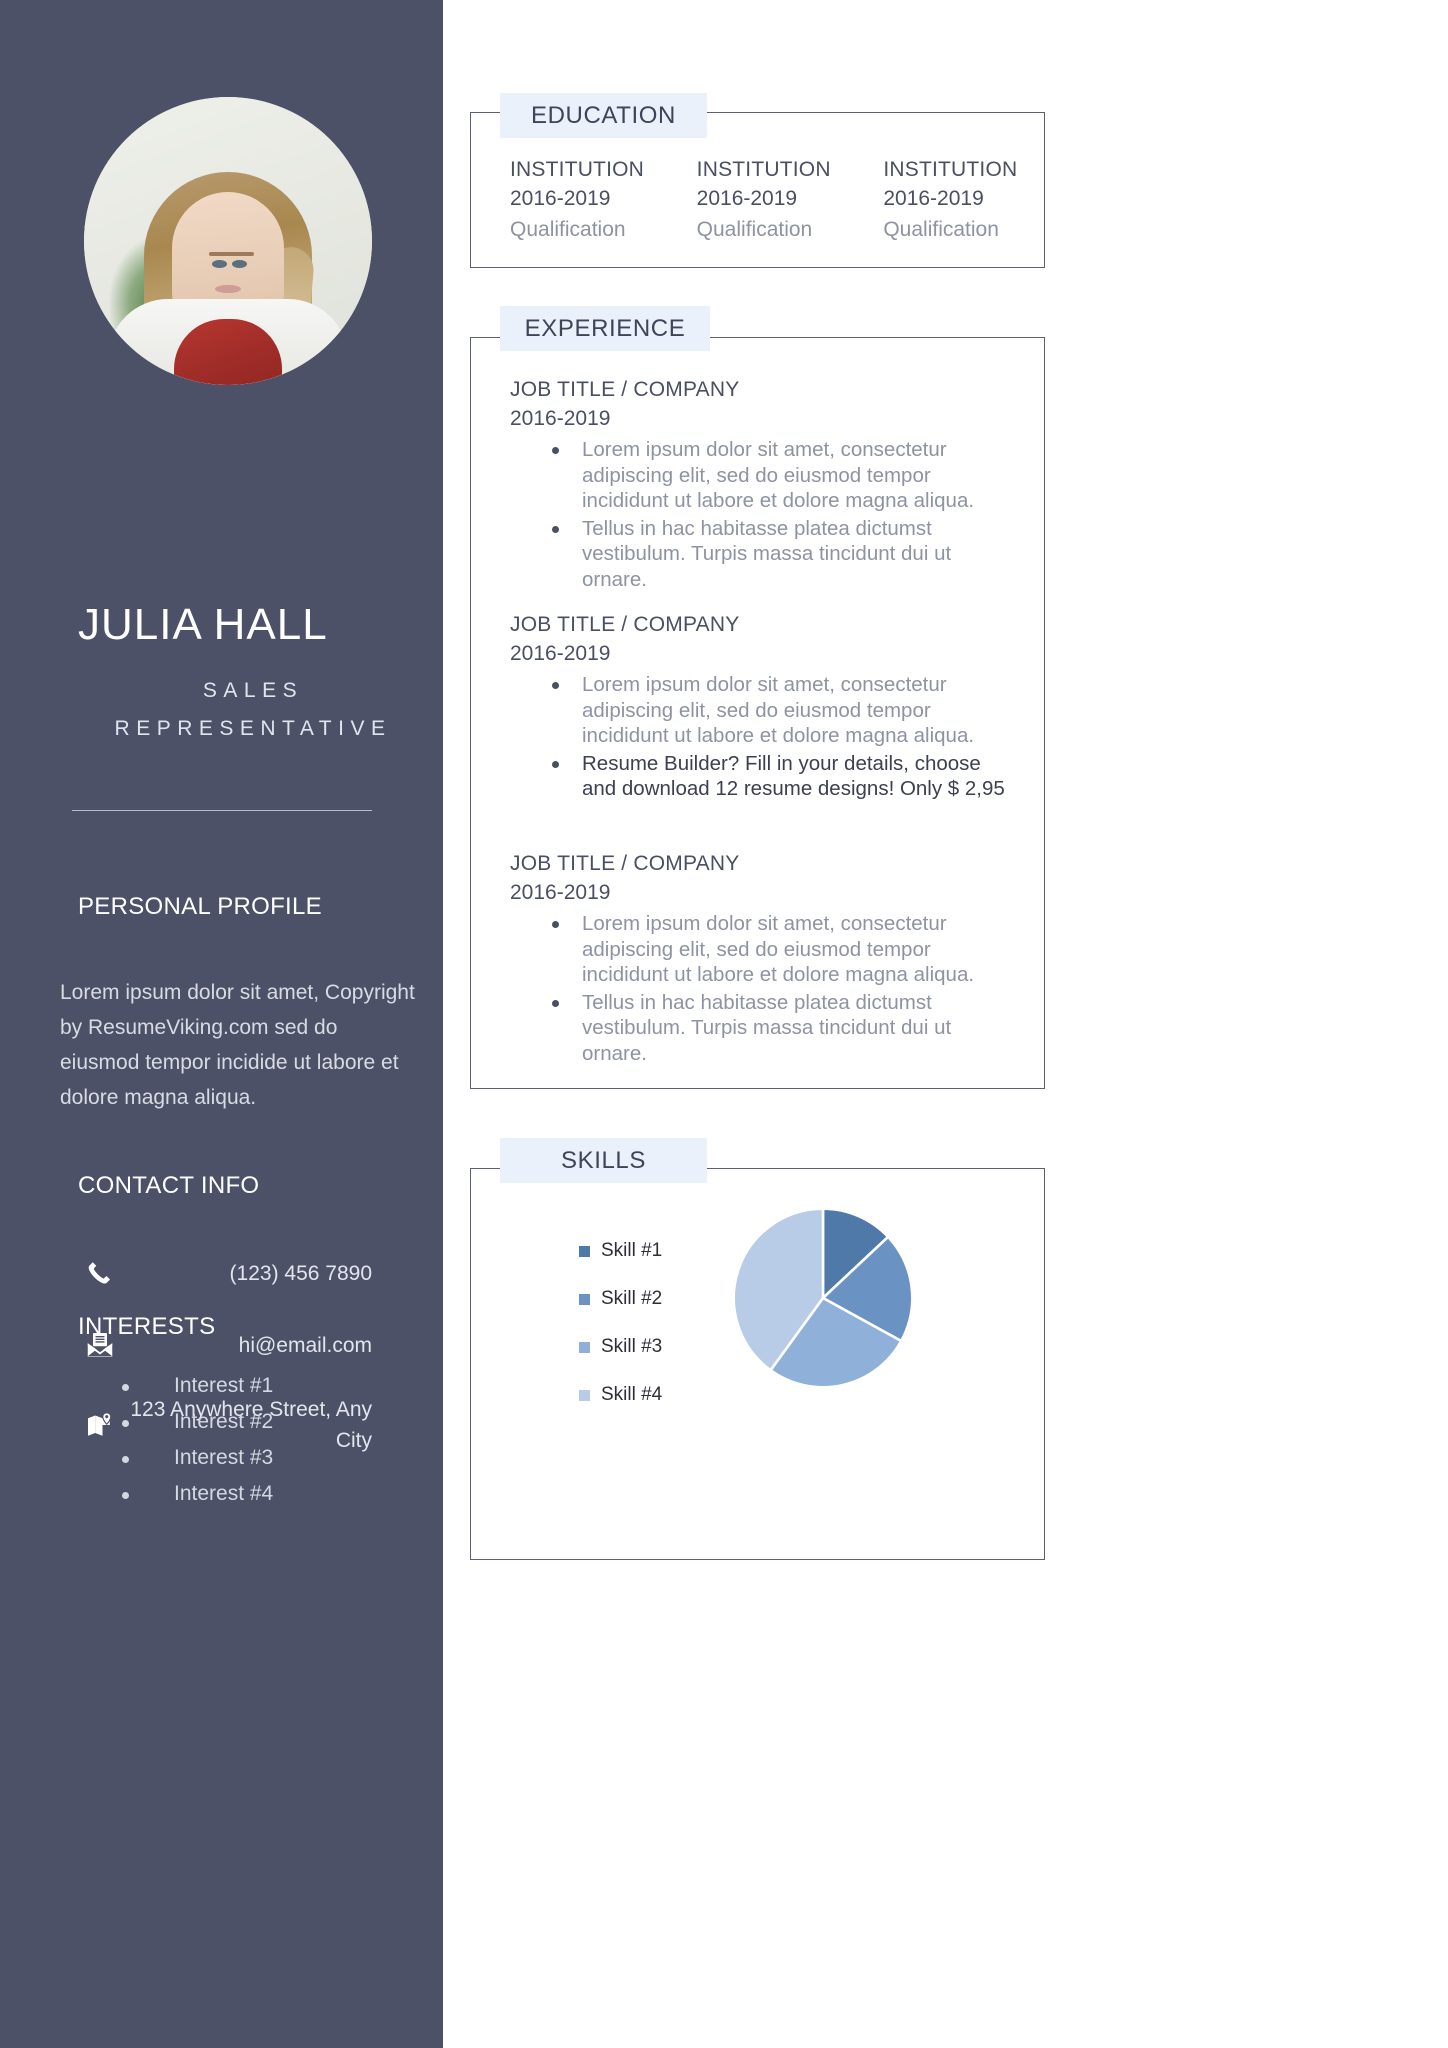  What do you see at coordinates (632, 1394) in the screenshot?
I see `legend-label: Skill #4` at bounding box center [632, 1394].